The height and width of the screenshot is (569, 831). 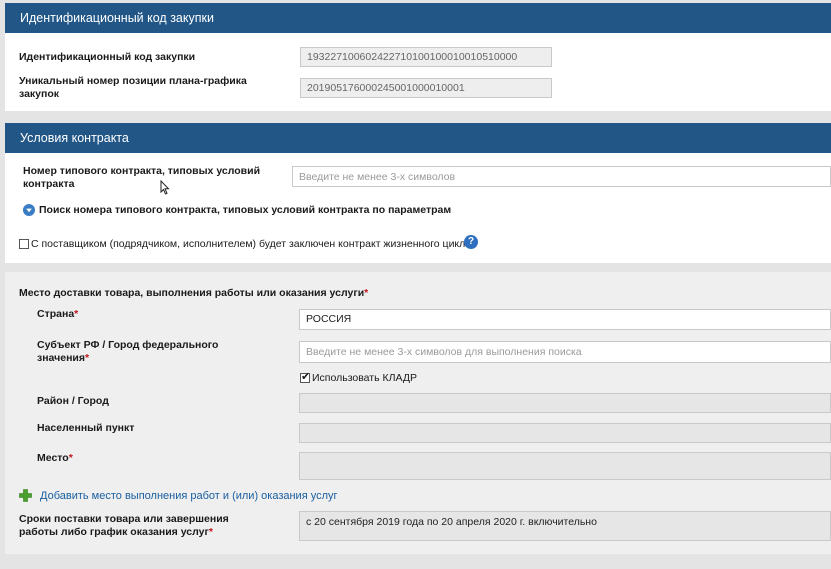 What do you see at coordinates (561, 176) in the screenshot?
I see `typical-contract-input` at bounding box center [561, 176].